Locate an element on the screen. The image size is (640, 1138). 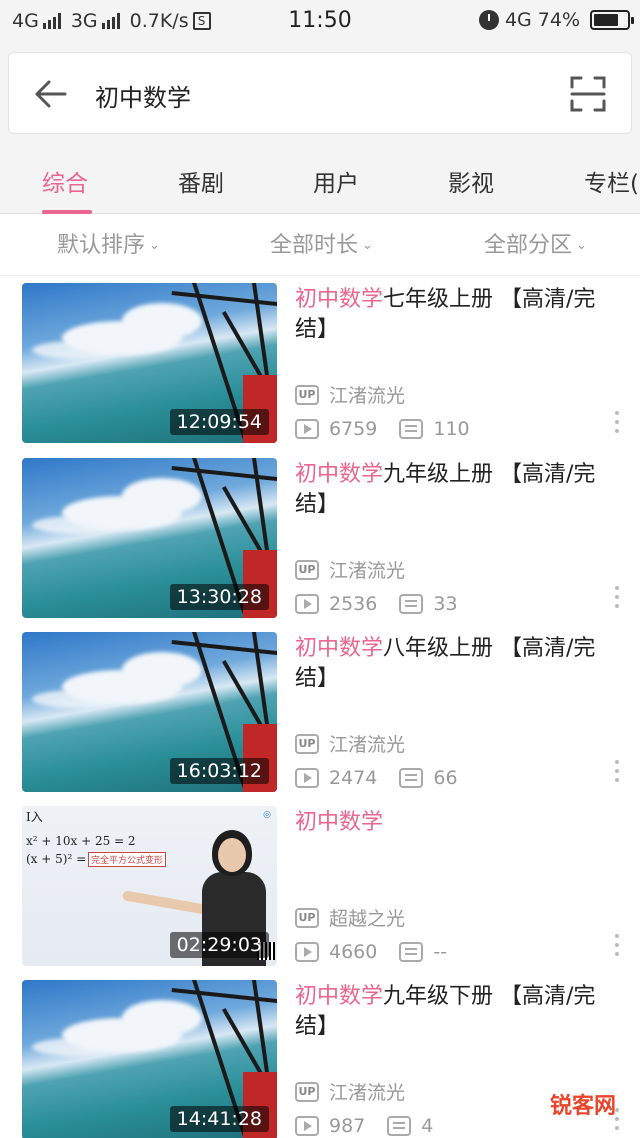
filter-partition: 全部分区 ⌄ is located at coordinates (535, 243).